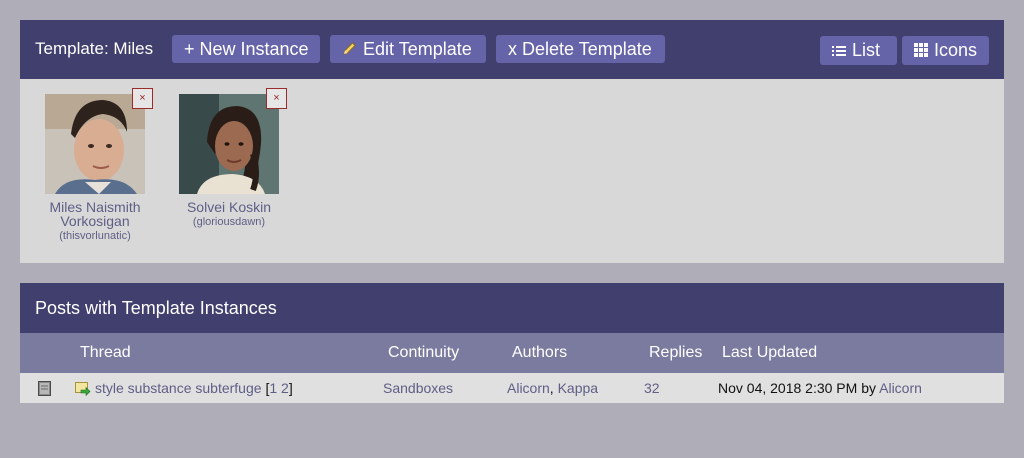 The image size is (1024, 458). Describe the element at coordinates (540, 352) in the screenshot. I see `column-authors: Authors` at that location.